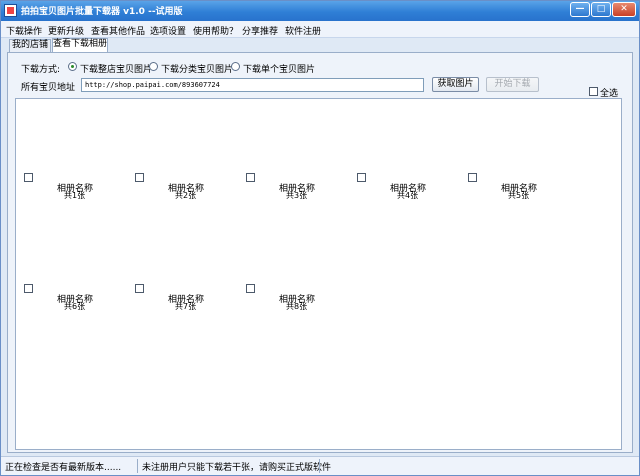 Image resolution: width=640 pixels, height=476 pixels. I want to click on radio-whole-shop, so click(72, 66).